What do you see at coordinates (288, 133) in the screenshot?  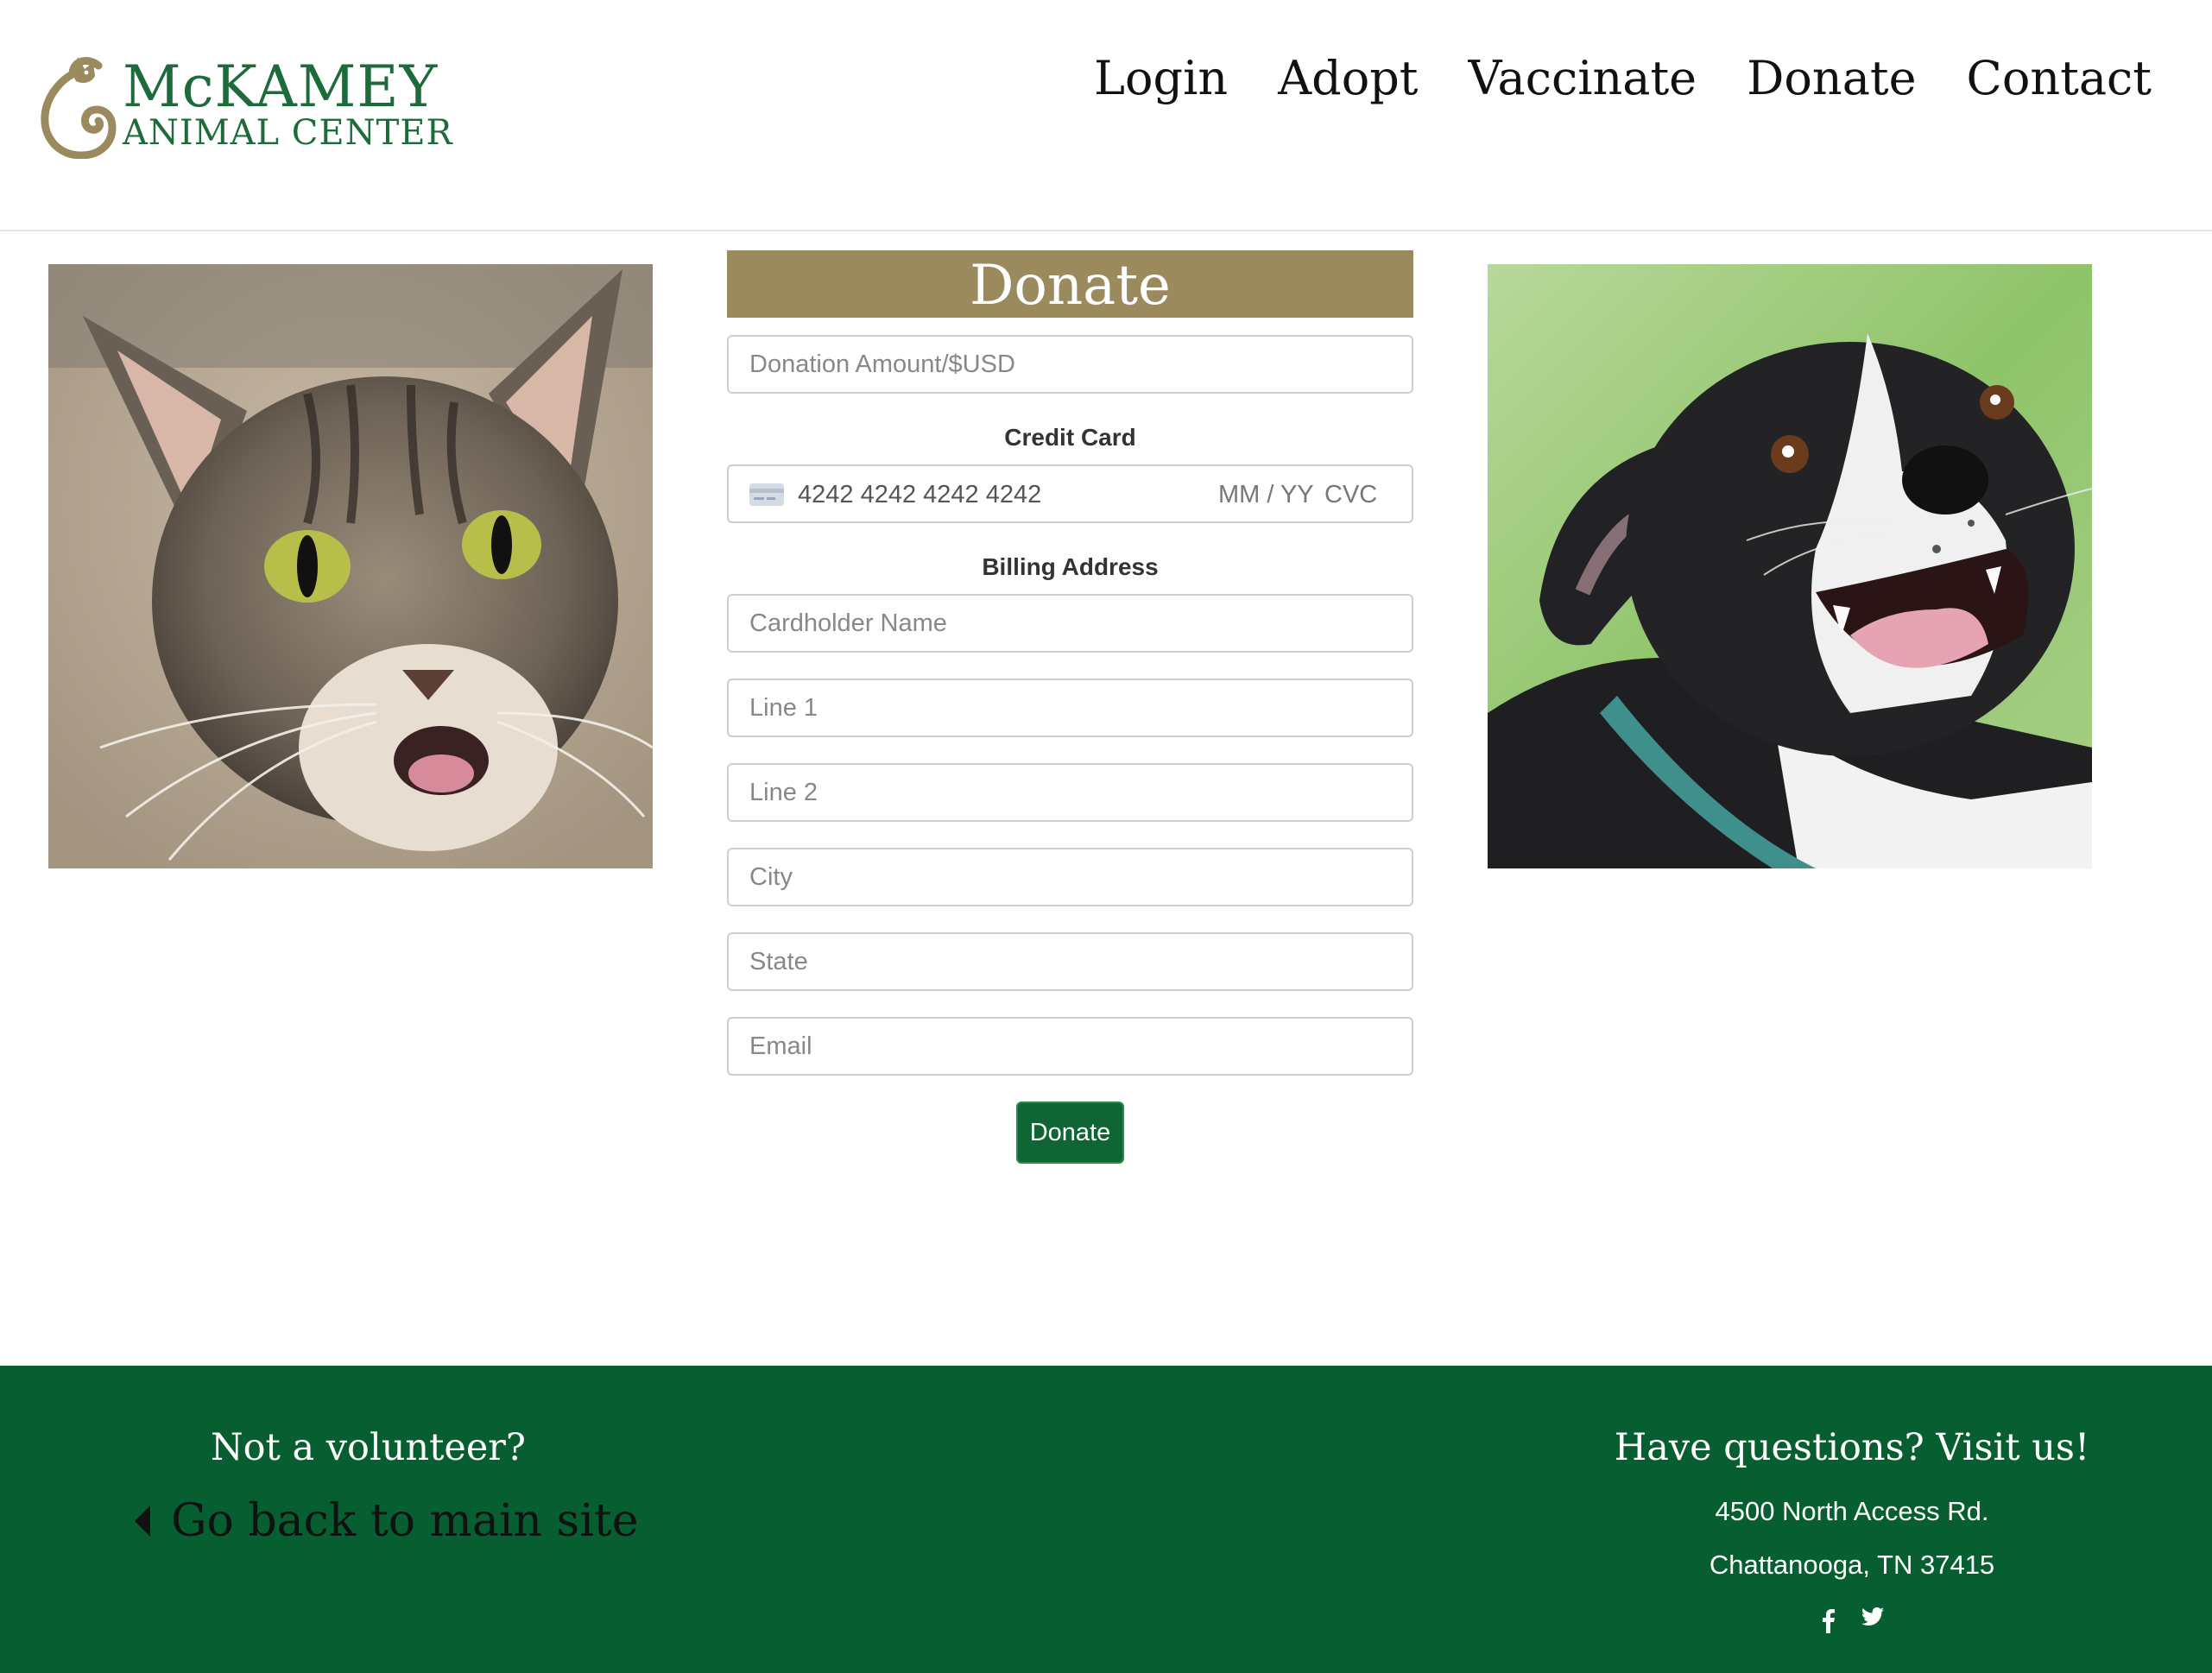 I see `logo-subtitle: ANIMAL CENTER` at bounding box center [288, 133].